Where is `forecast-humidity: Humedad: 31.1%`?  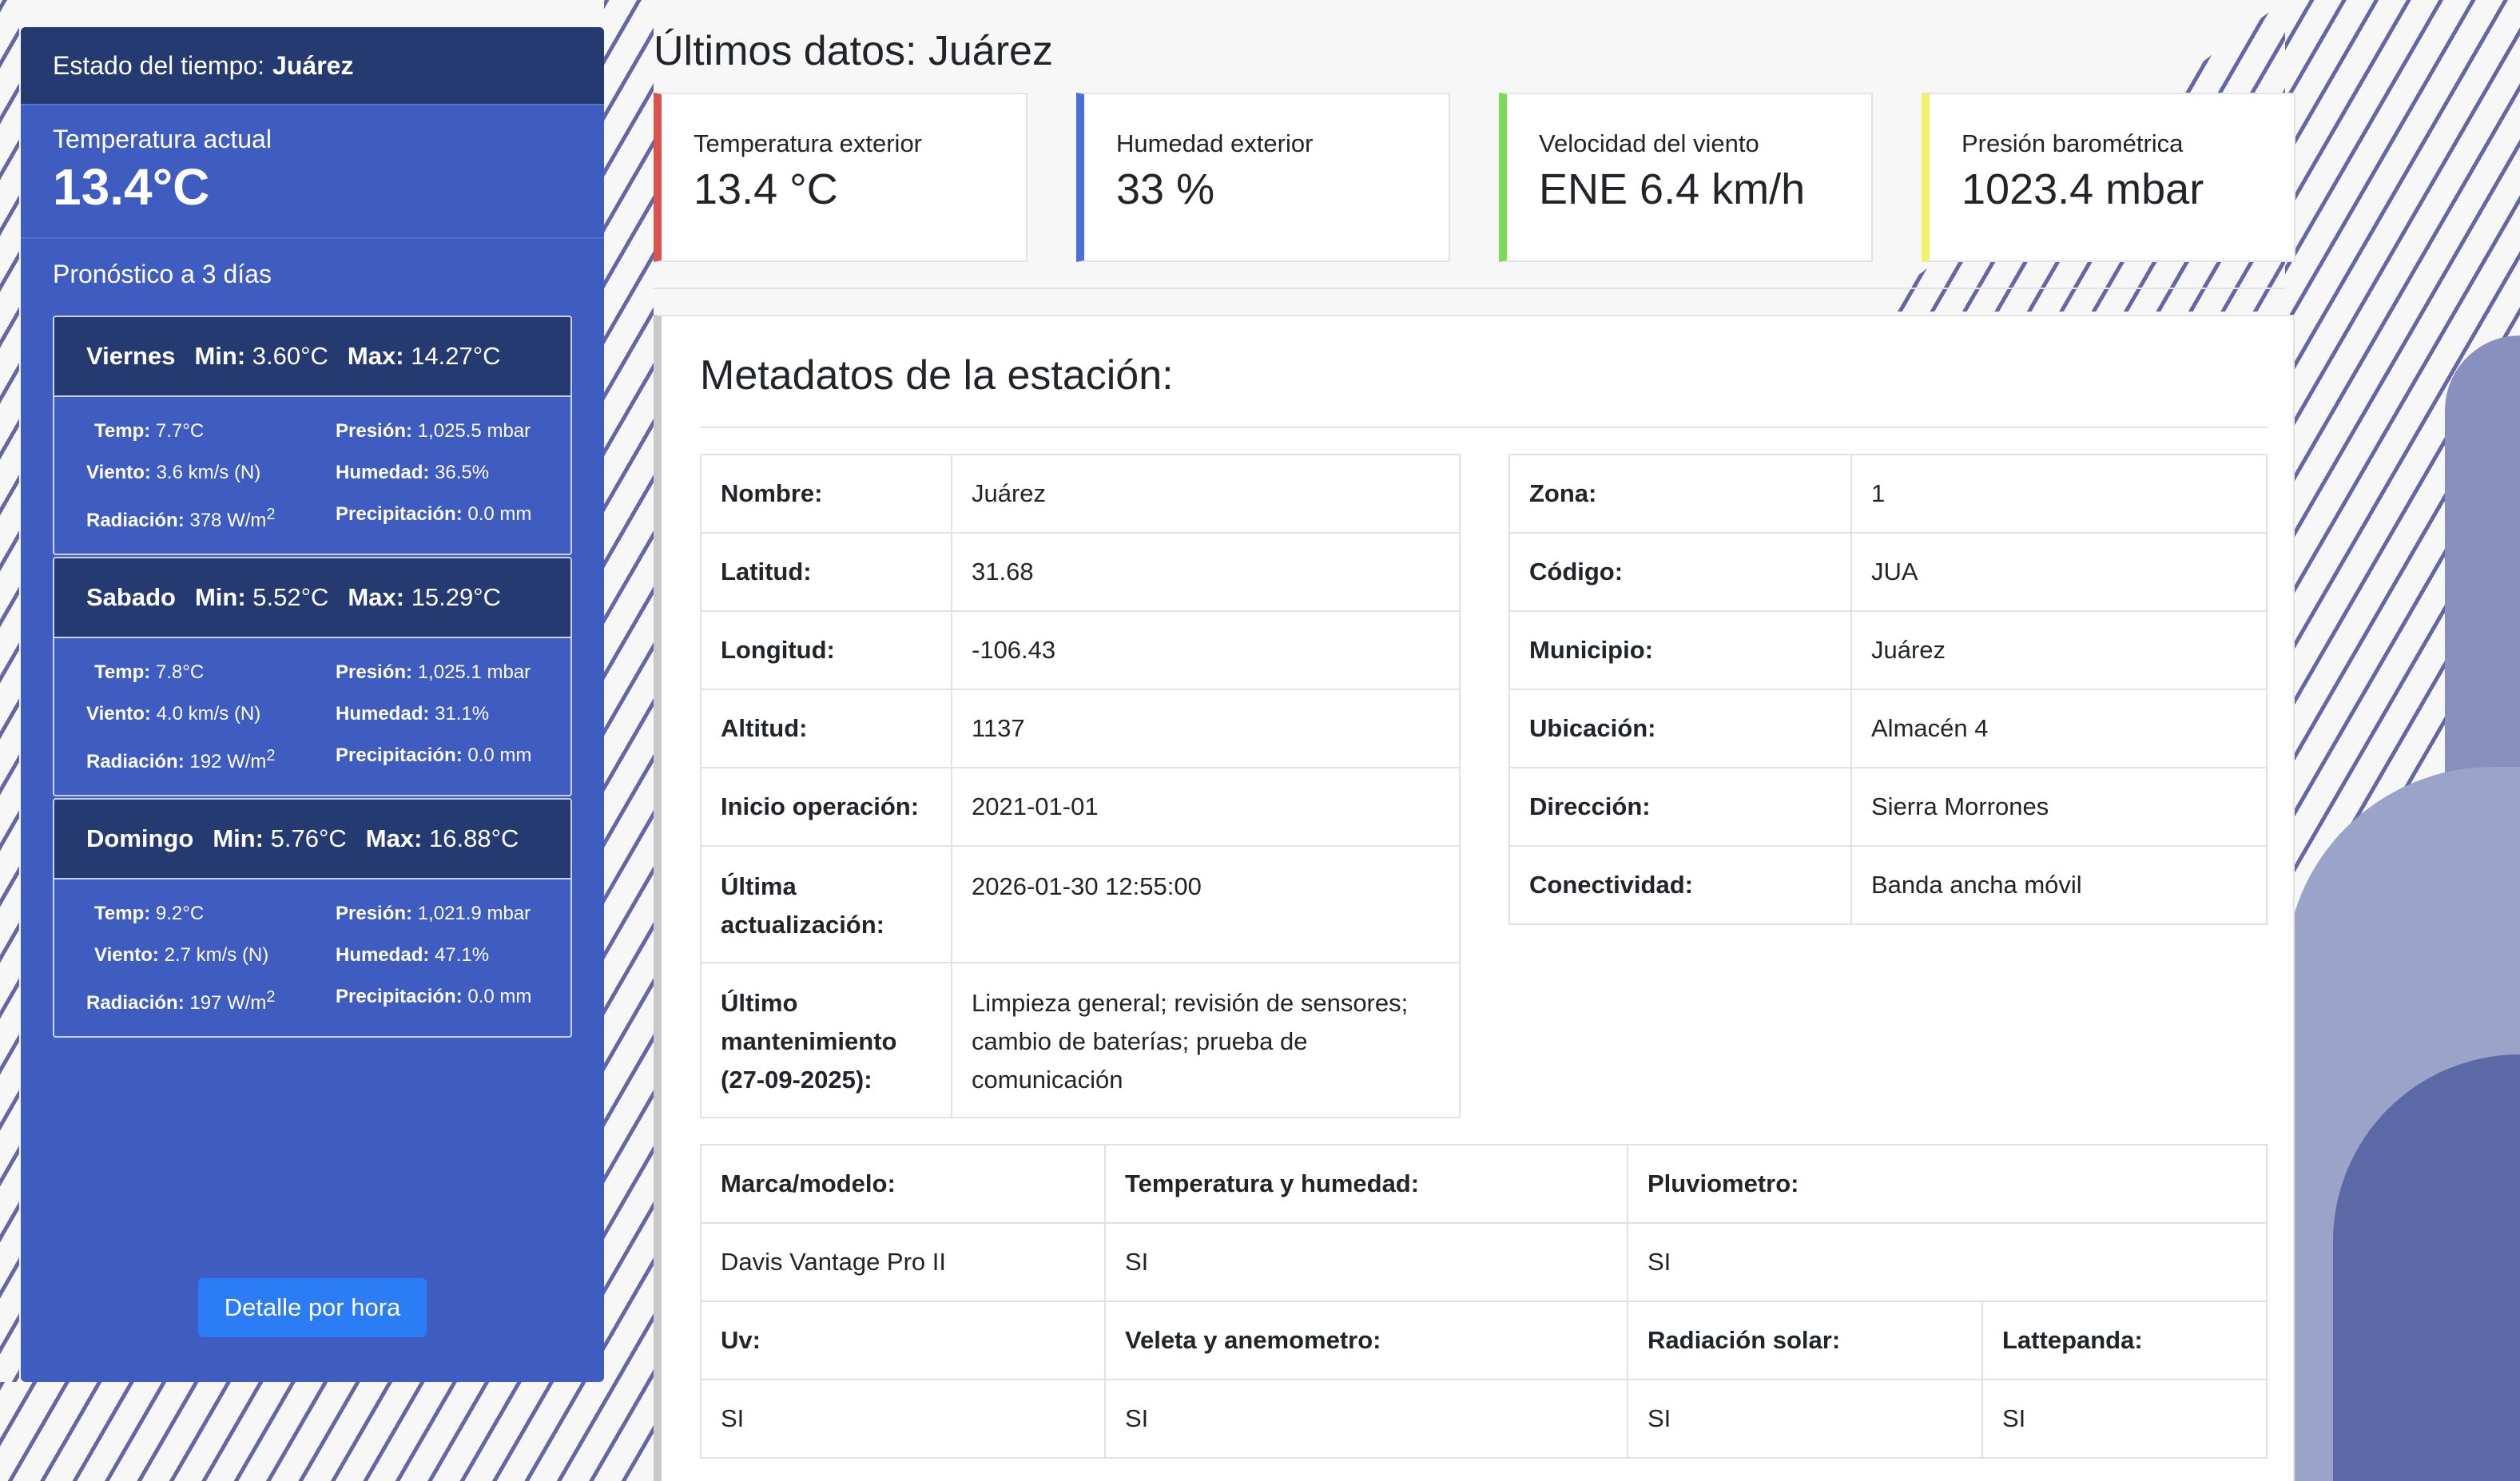
forecast-humidity: Humedad: 31.1% is located at coordinates (437, 714).